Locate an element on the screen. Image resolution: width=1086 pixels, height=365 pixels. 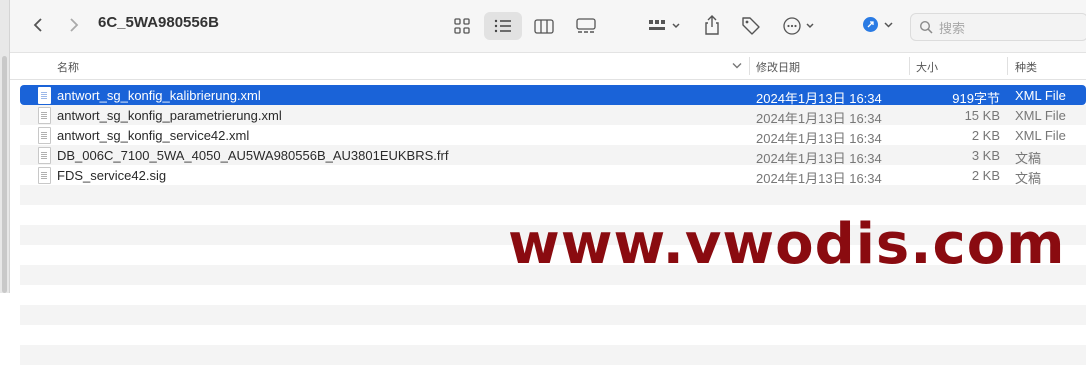
gallery-view-button is located at coordinates (586, 26).